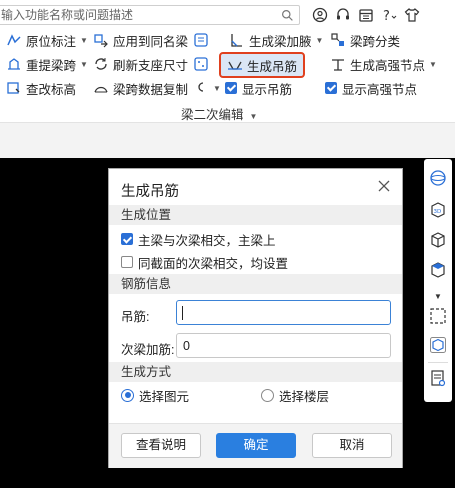 Image resolution: width=455 pixels, height=488 pixels. Describe the element at coordinates (151, 41) in the screenshot. I see `apply-same-name-beam-label: 应用到同名梁` at that location.